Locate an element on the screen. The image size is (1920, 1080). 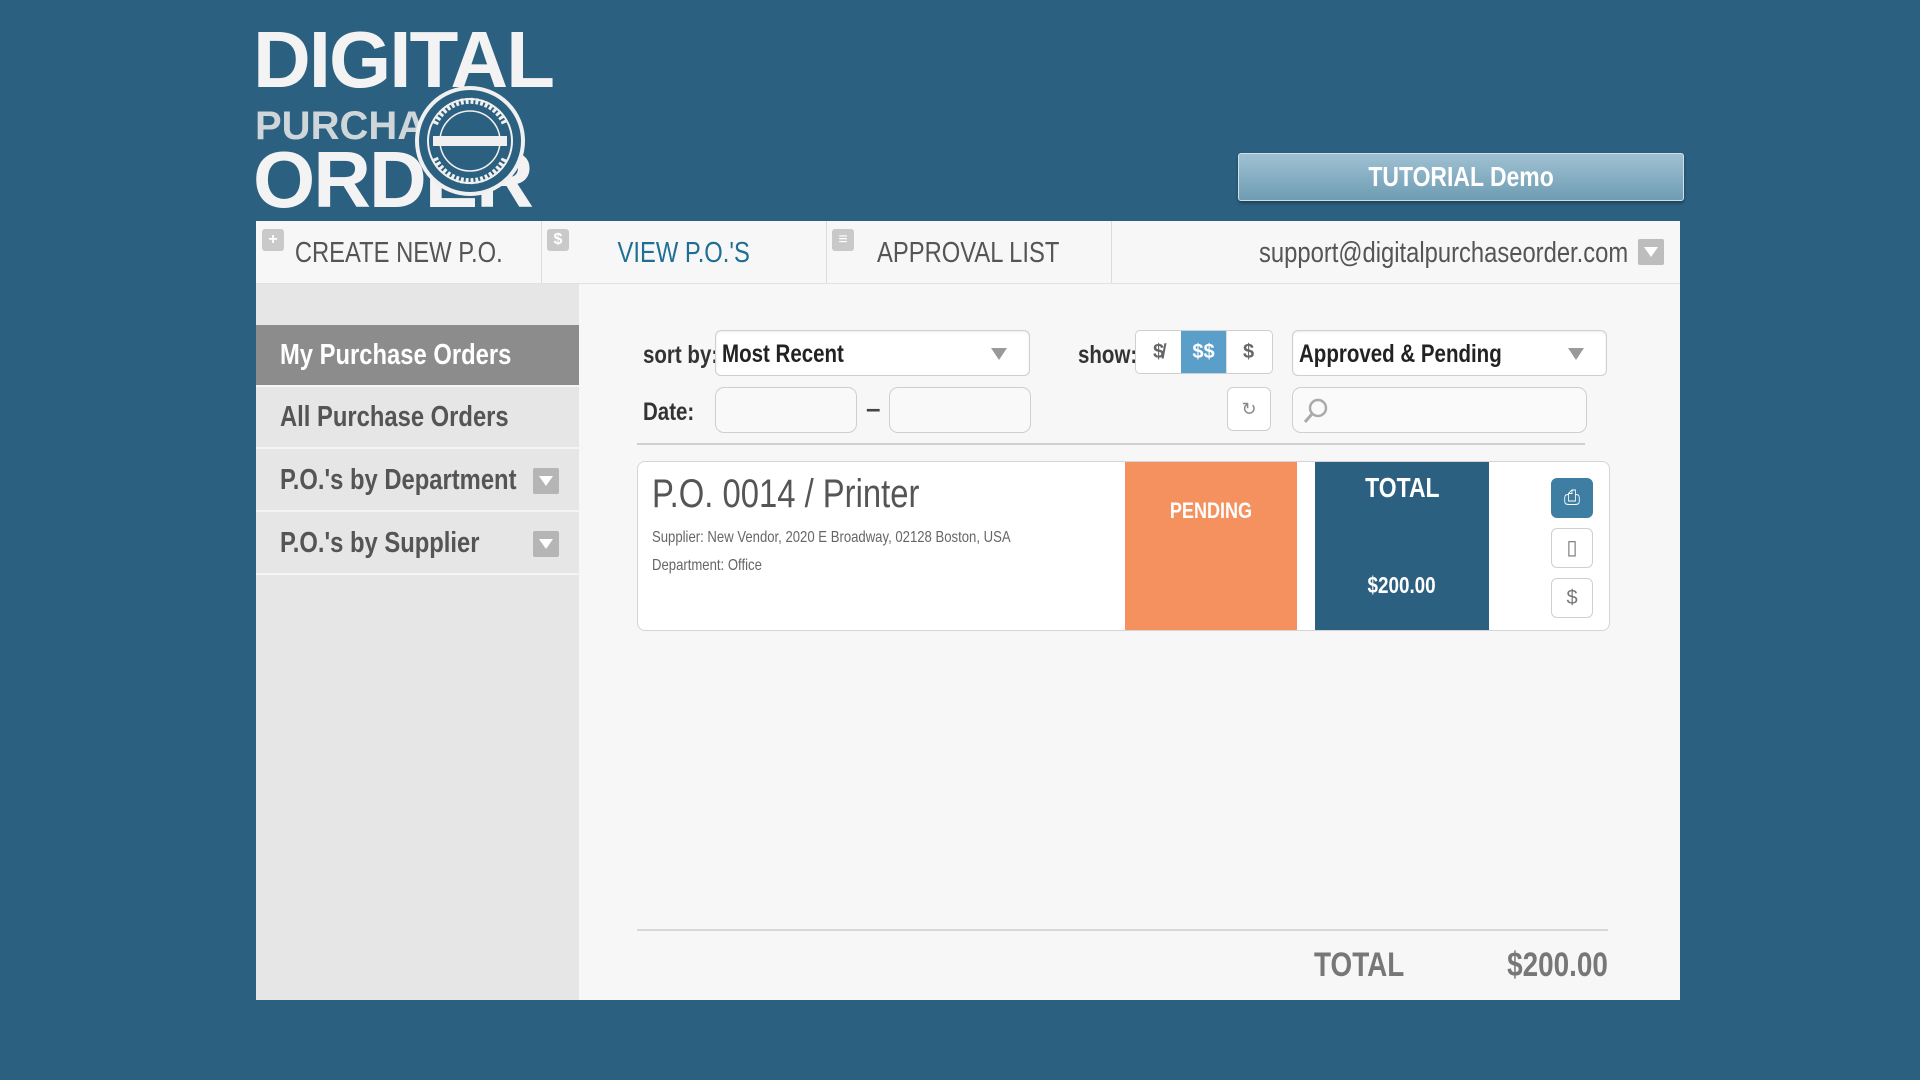
date-from-field is located at coordinates (786, 410).